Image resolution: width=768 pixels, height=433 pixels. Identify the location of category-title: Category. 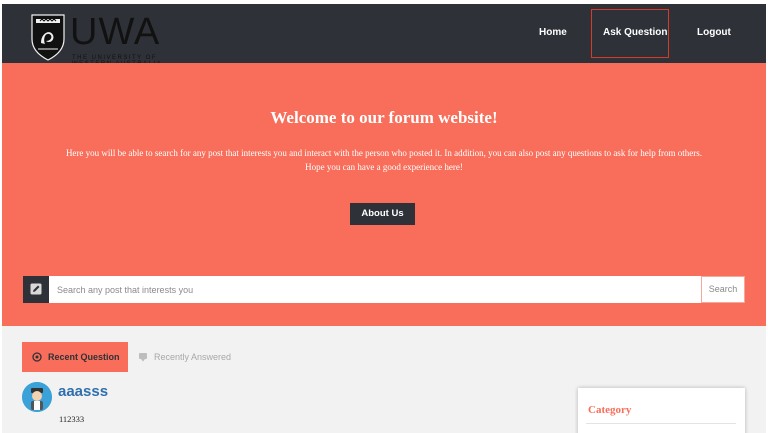
(610, 410).